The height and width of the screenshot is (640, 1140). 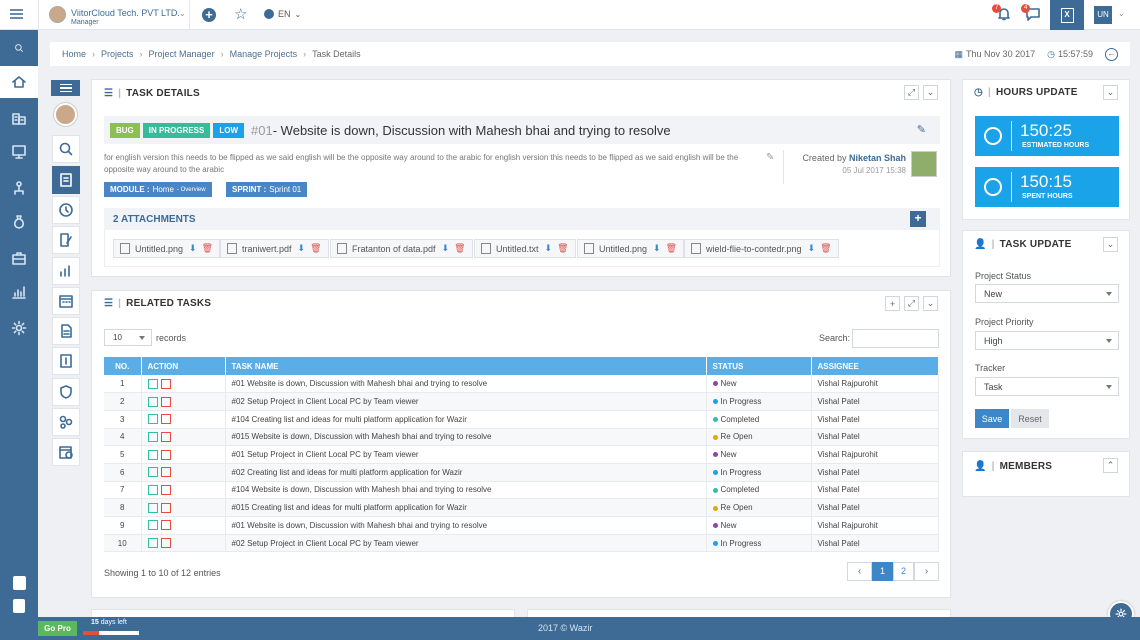 I want to click on document-icon, so click(x=66, y=331).